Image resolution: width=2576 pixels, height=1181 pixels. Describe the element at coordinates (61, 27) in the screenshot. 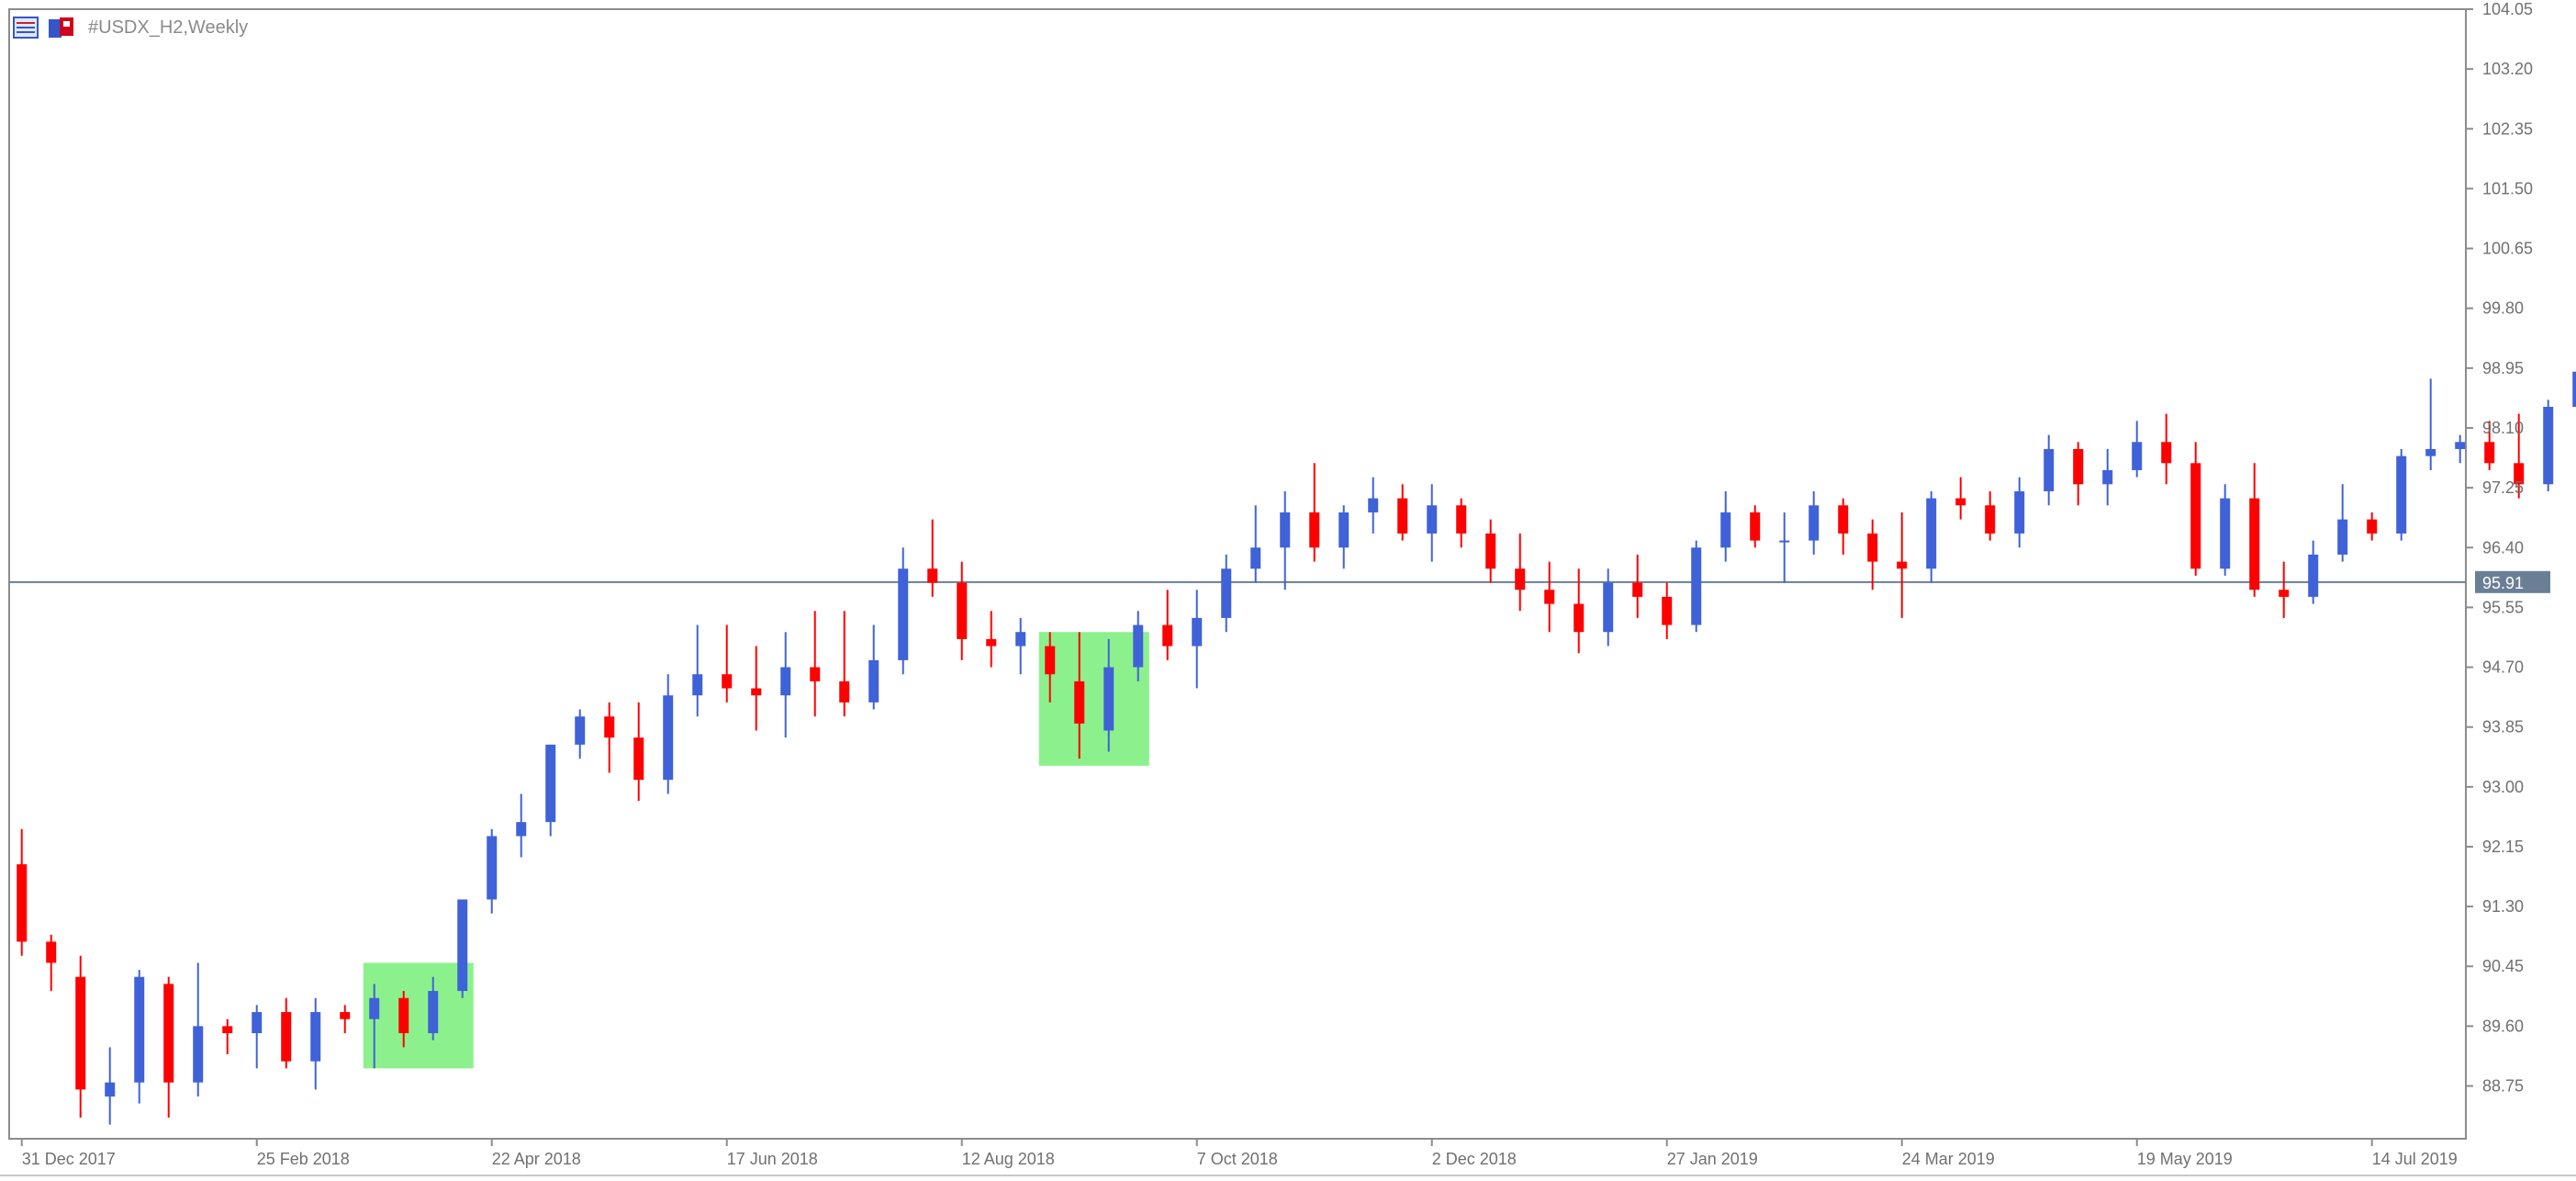

I see `symbol-window-icon` at that location.